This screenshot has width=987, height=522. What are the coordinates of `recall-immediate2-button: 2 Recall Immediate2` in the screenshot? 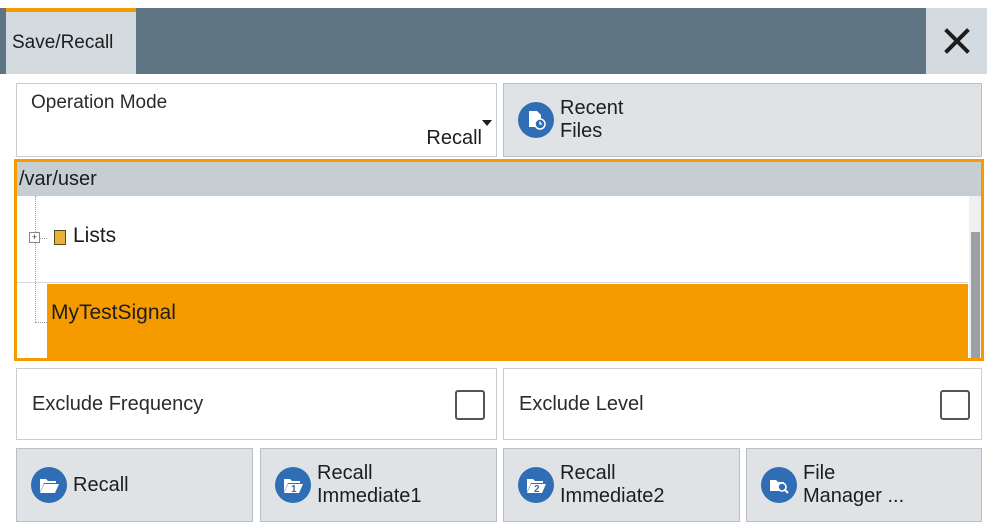 It's located at (621, 485).